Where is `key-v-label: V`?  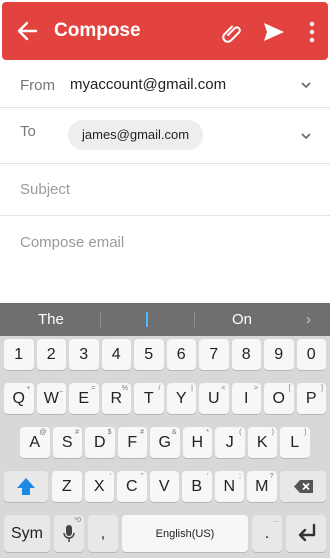
key-v-label: V is located at coordinates (164, 486).